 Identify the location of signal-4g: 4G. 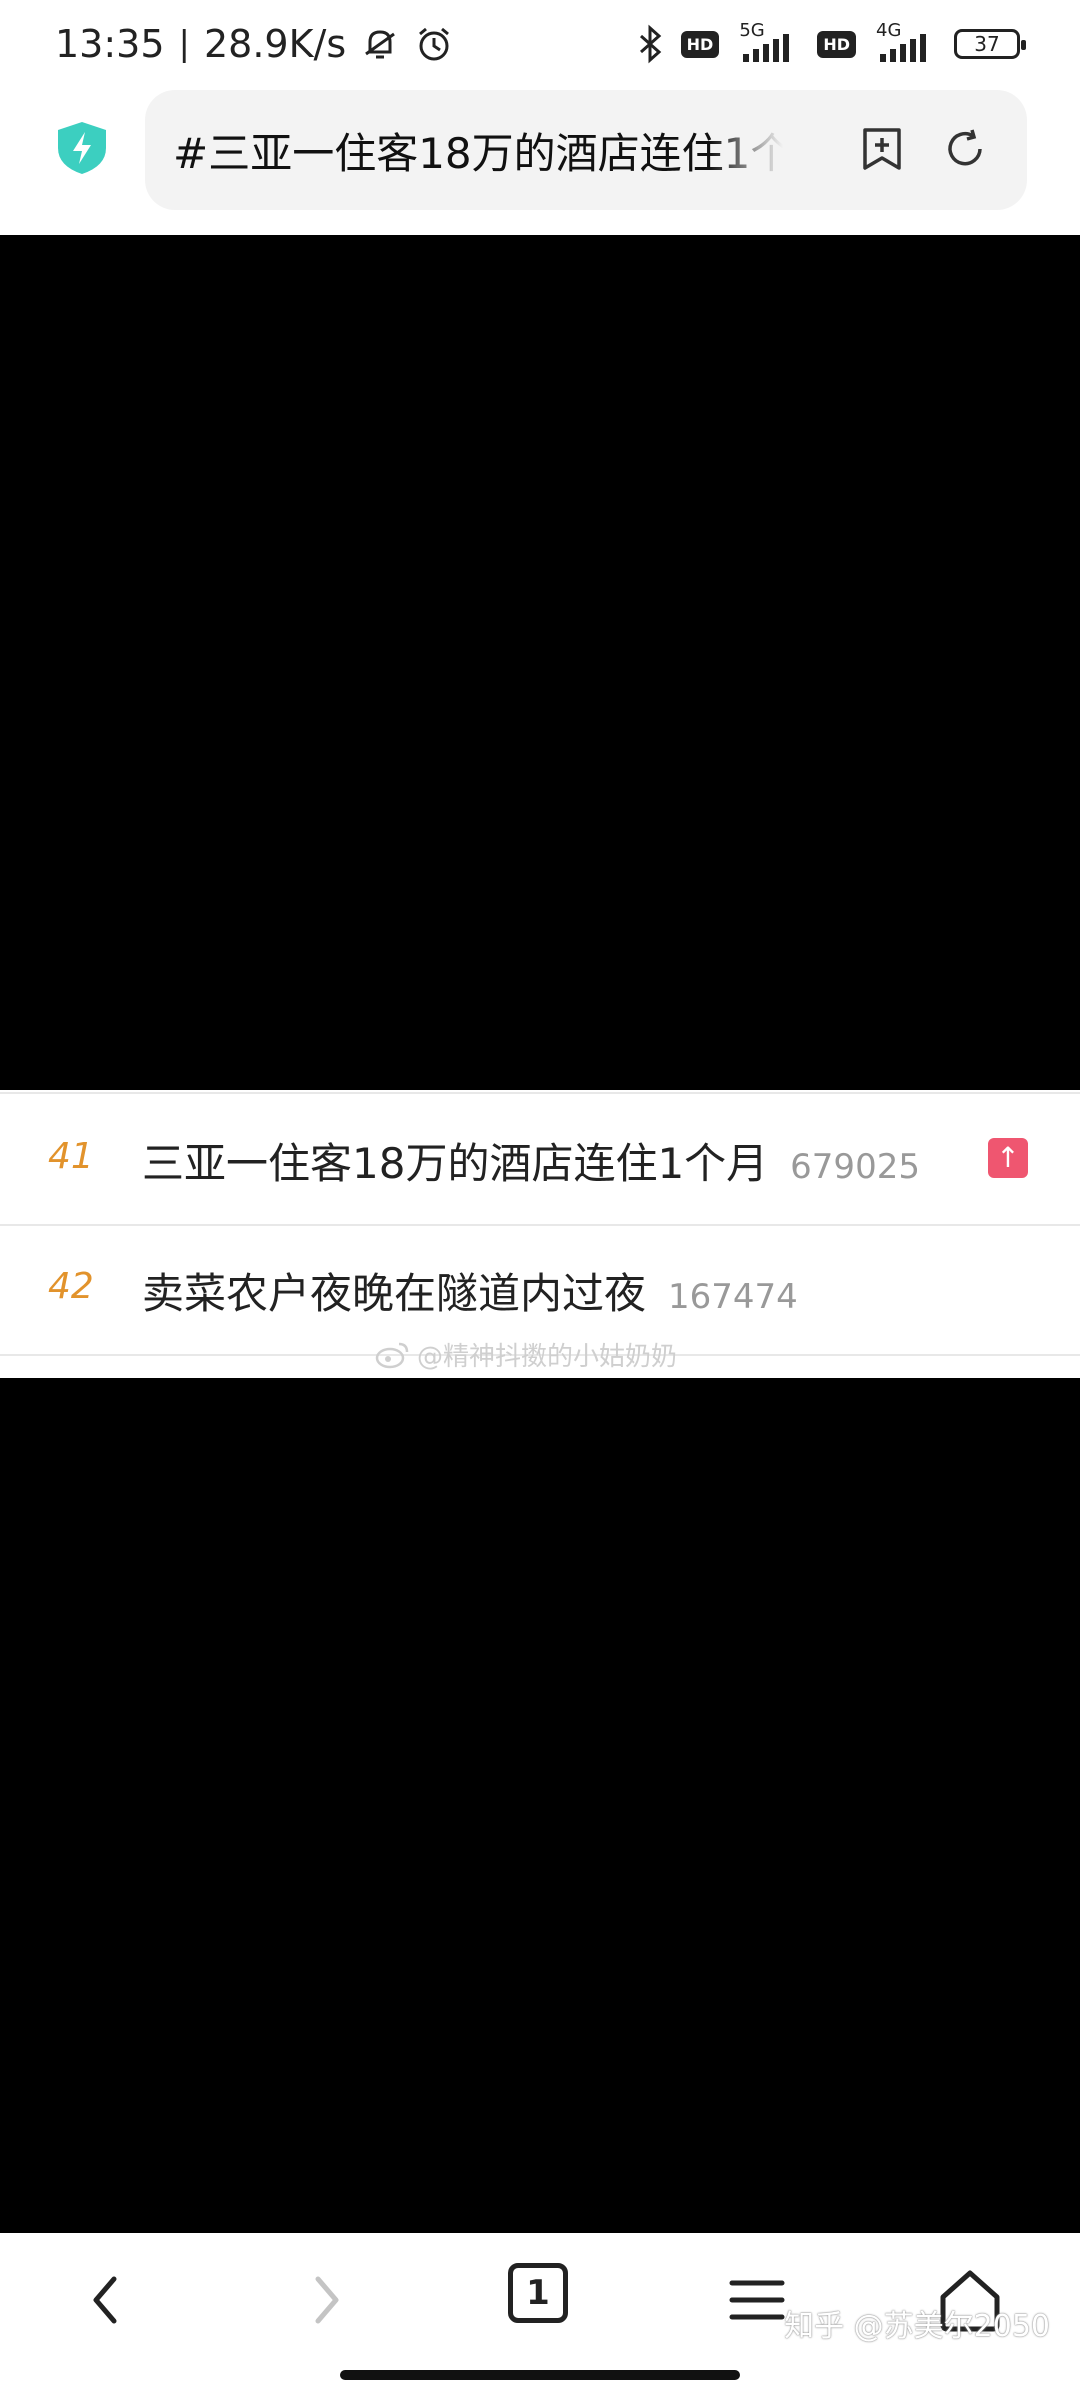
(905, 42).